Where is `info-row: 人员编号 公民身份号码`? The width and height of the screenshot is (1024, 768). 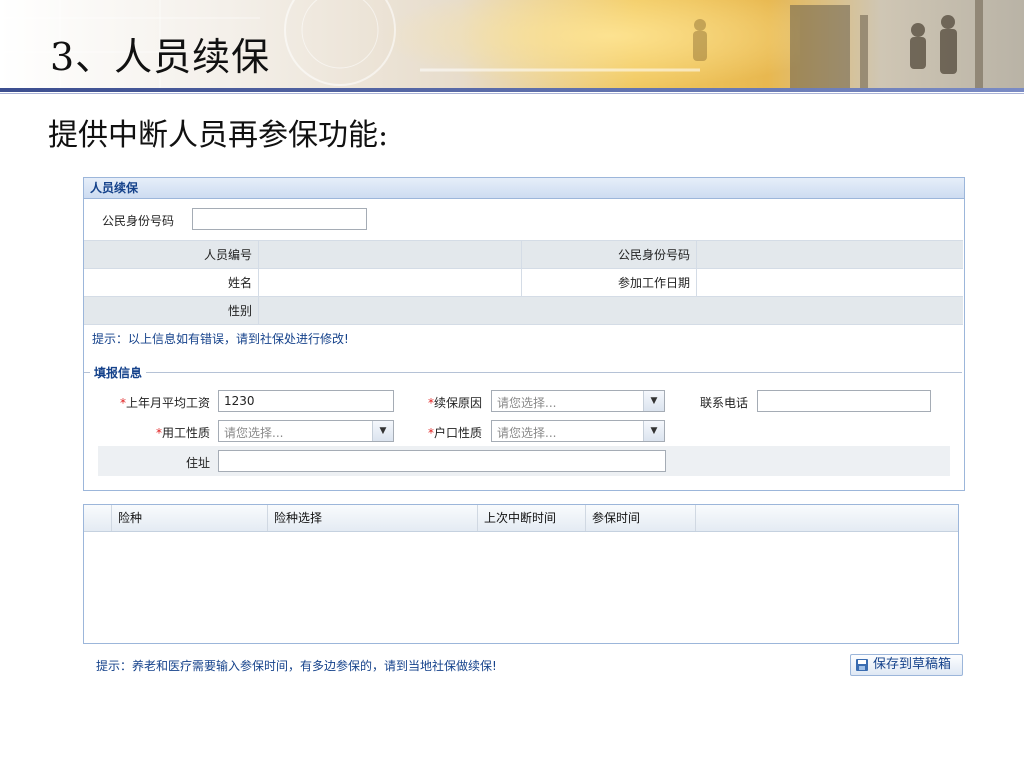
info-row: 人员编号 公民身份号码 is located at coordinates (523, 254).